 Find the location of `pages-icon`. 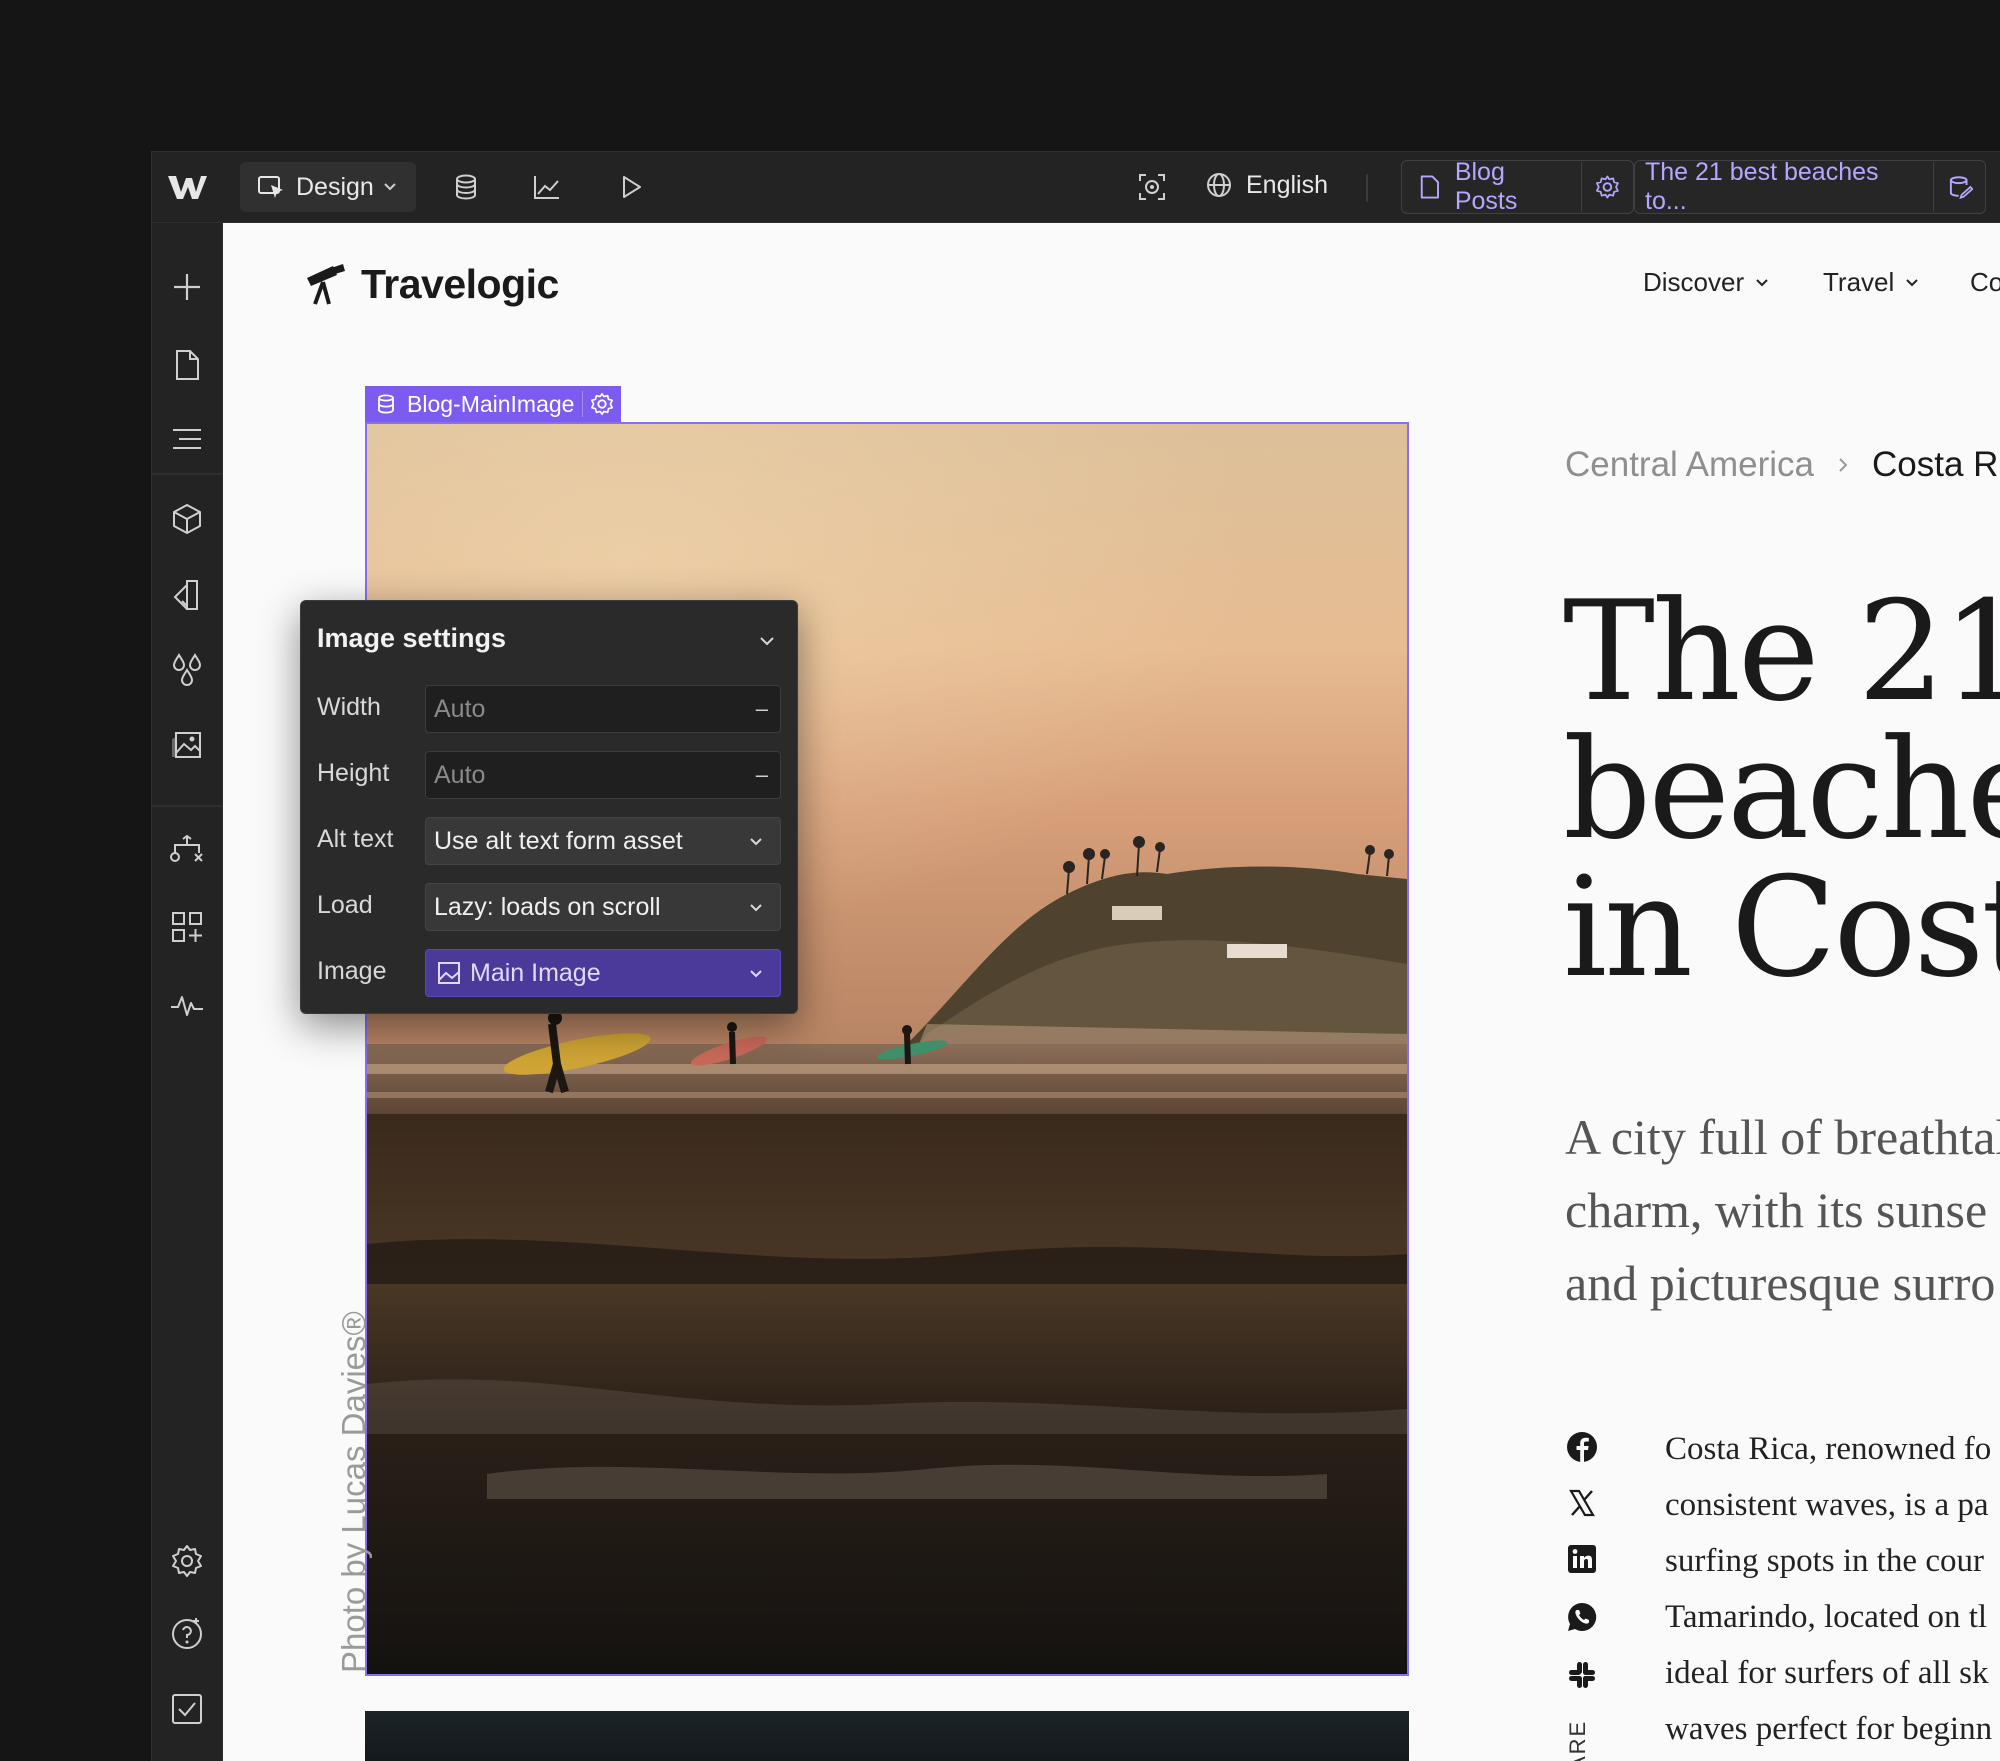

pages-icon is located at coordinates (187, 365).